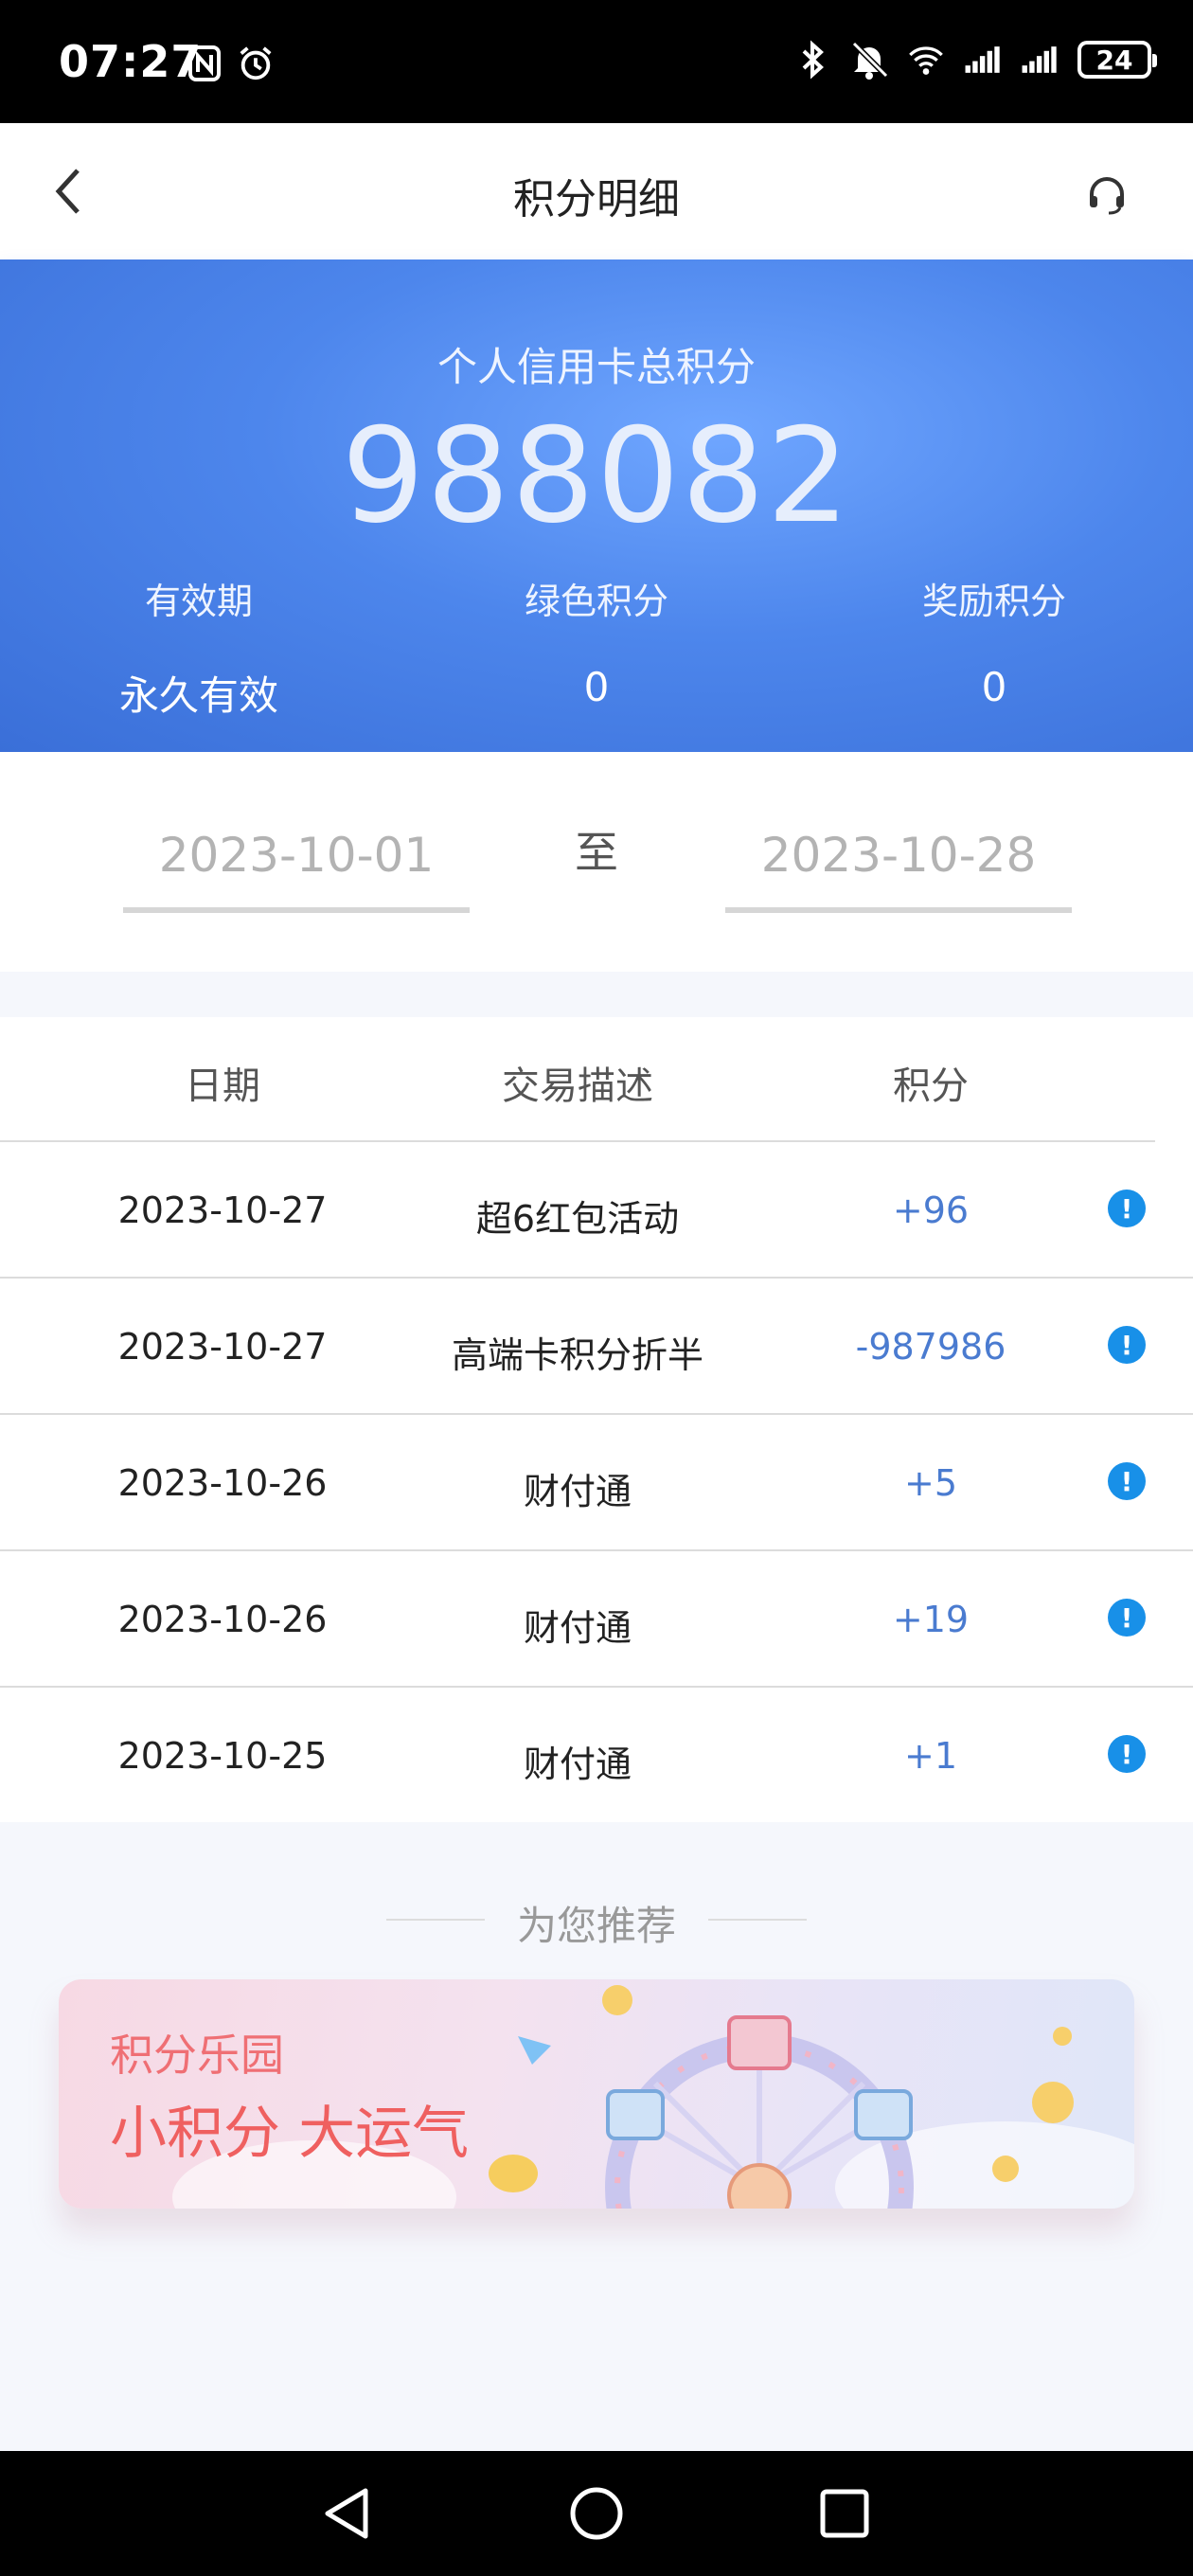 This screenshot has width=1193, height=2576. Describe the element at coordinates (198, 601) in the screenshot. I see `validity-label: 有效期` at that location.